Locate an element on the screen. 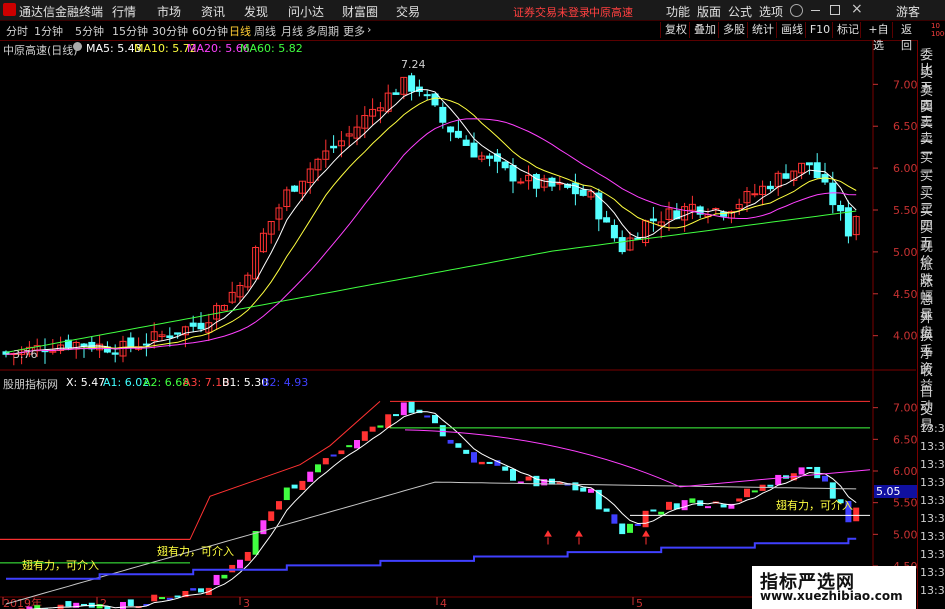 This screenshot has width=945, height=609. current-value-tag: 5.05 is located at coordinates (896, 491).